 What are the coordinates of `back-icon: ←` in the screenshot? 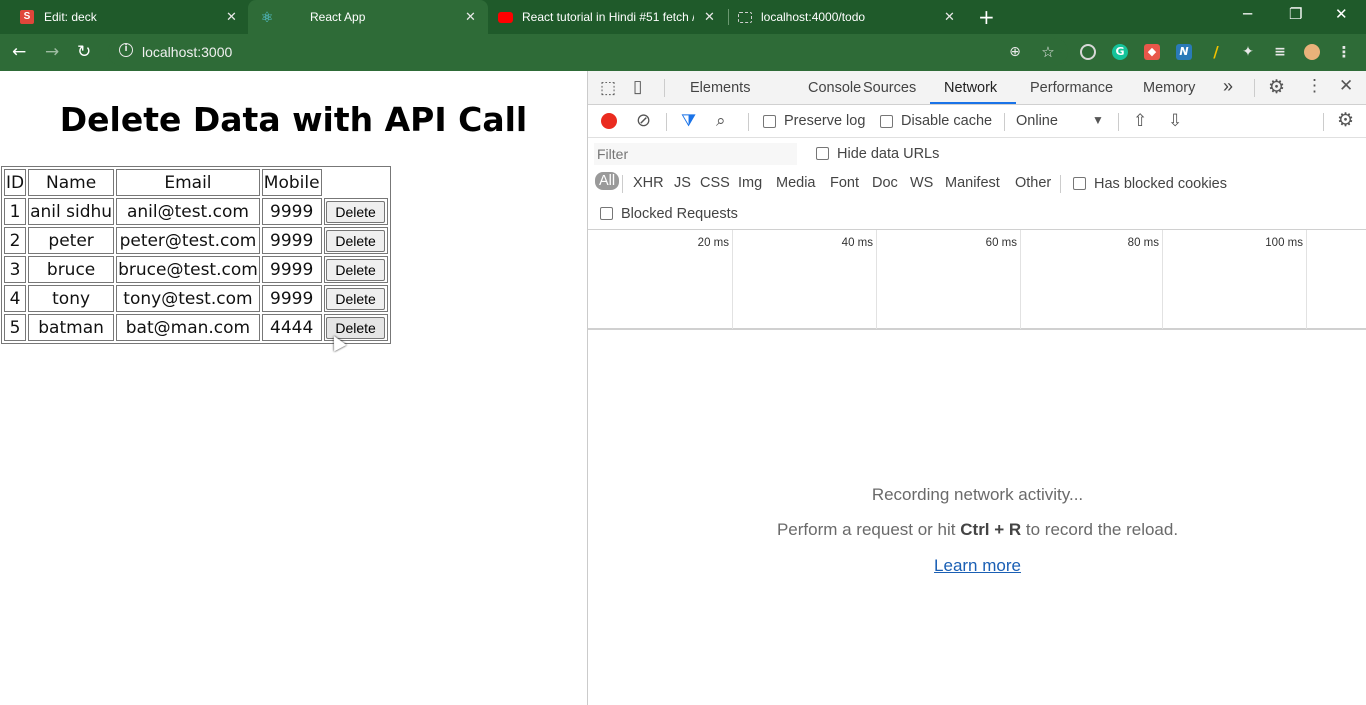 It's located at (19, 52).